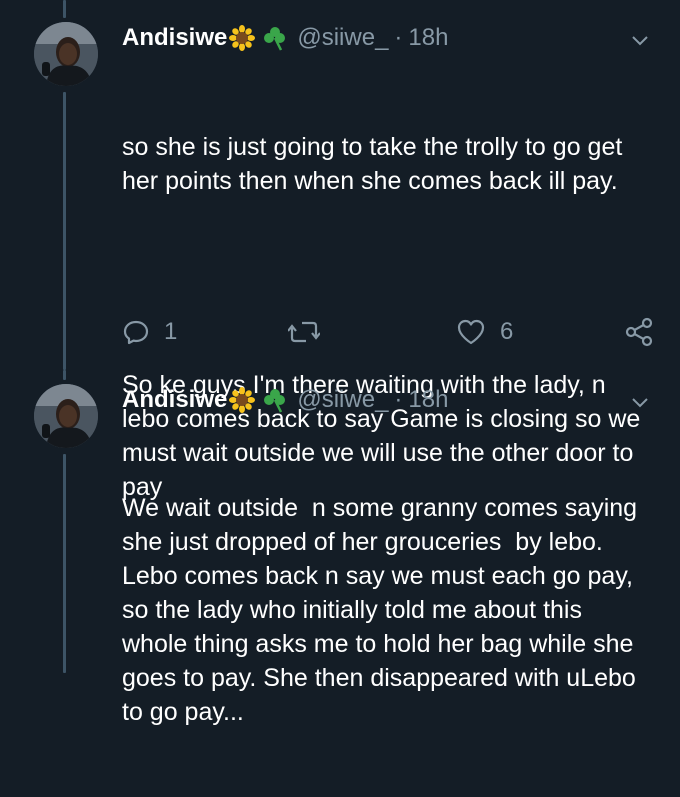  I want to click on share-button, so click(639, 332).